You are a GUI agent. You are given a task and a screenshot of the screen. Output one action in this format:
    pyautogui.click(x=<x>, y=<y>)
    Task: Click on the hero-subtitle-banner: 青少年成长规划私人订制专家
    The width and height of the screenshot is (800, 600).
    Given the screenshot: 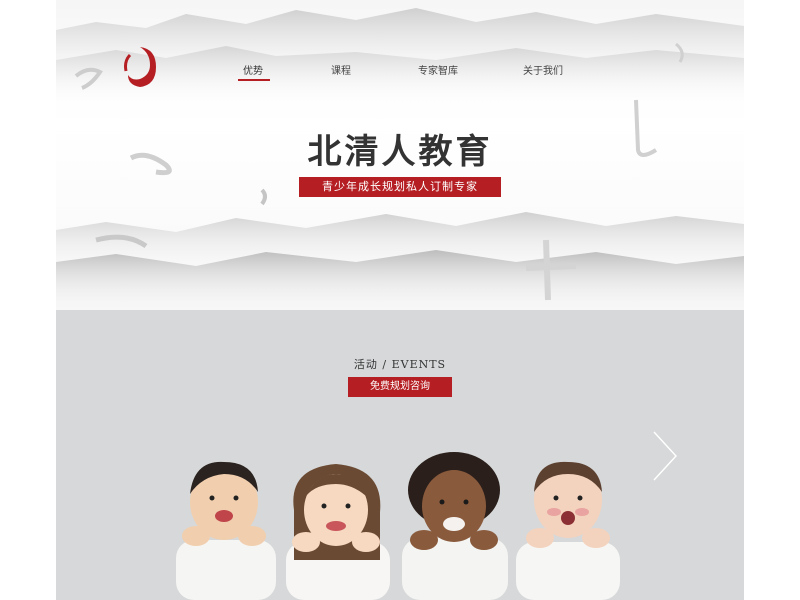 What is the action you would take?
    pyautogui.click(x=400, y=187)
    